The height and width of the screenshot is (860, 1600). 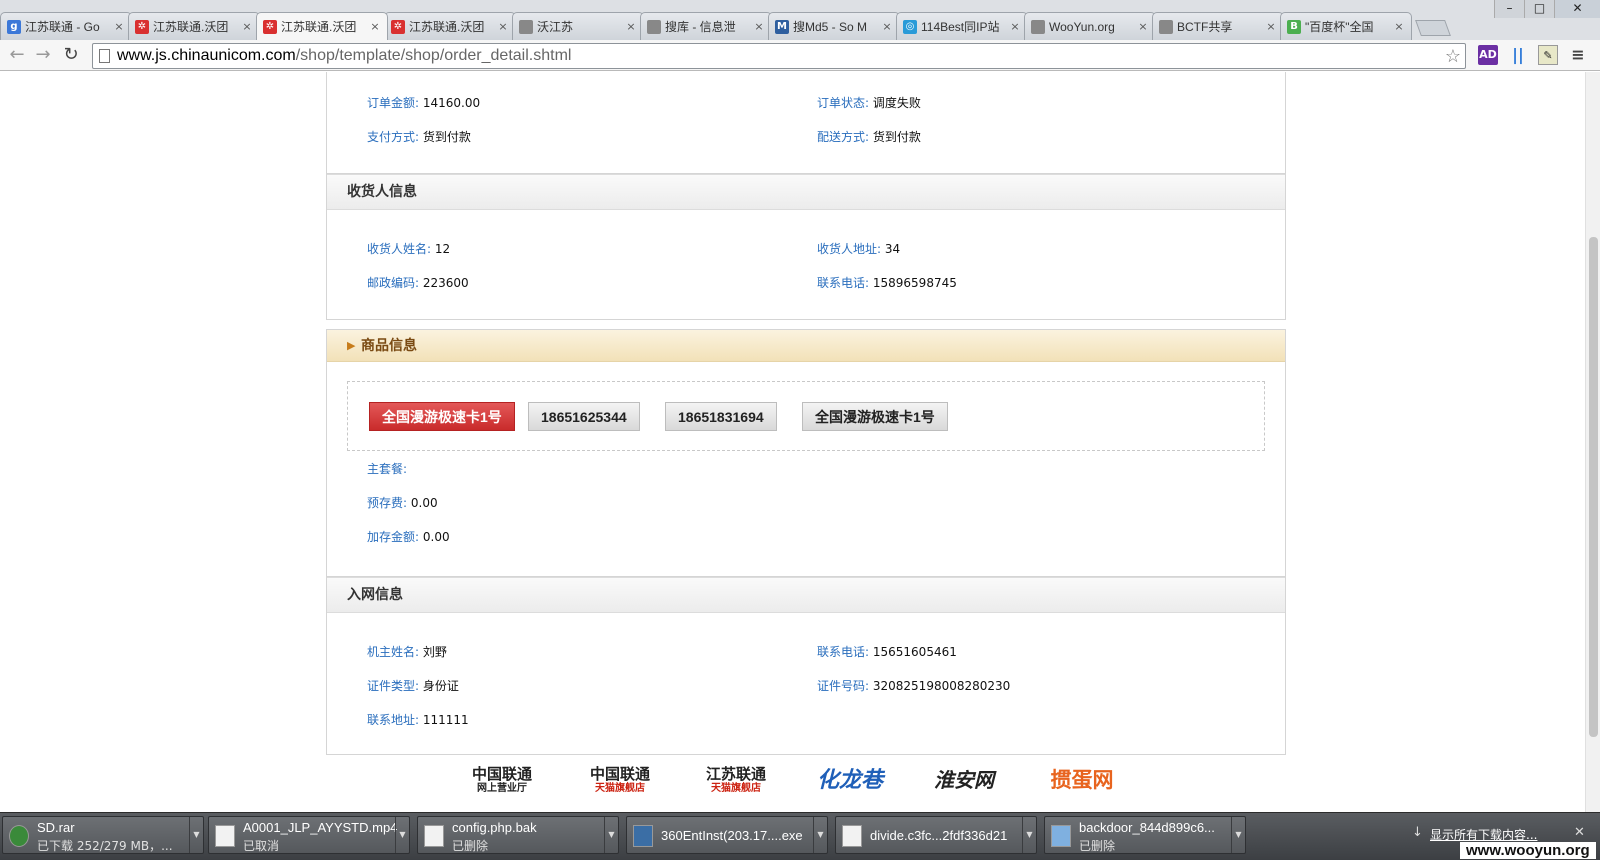 What do you see at coordinates (964, 782) in the screenshot?
I see `partner-logo-huaian: 淮安网` at bounding box center [964, 782].